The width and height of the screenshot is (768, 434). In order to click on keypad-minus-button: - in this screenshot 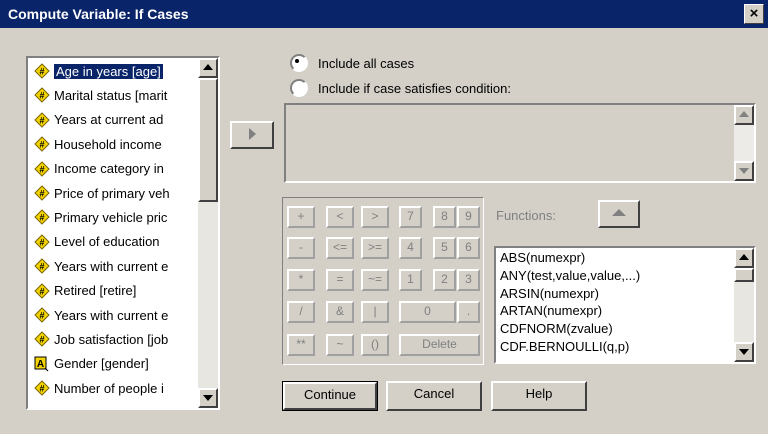, I will do `click(301, 248)`.